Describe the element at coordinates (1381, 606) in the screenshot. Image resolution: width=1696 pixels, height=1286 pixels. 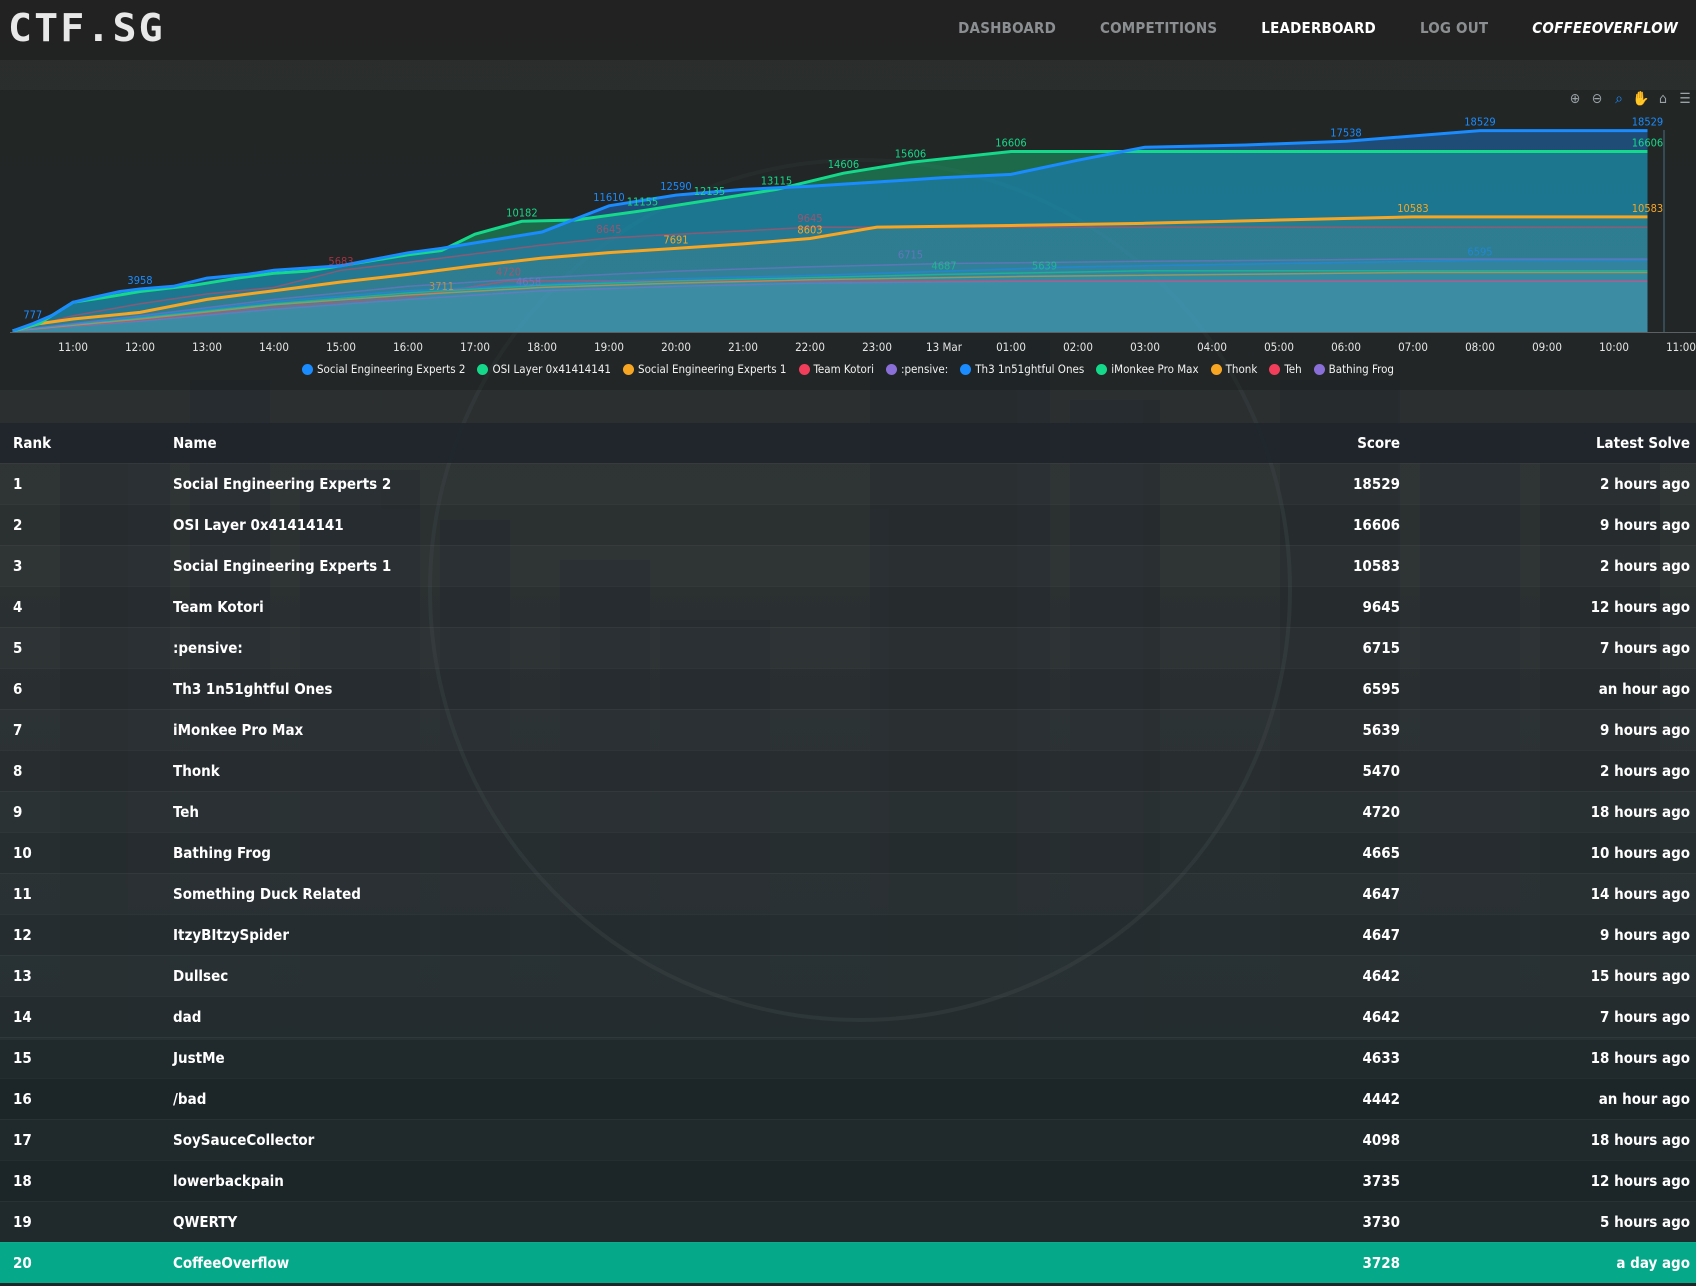
I see `cell-score: 9645` at that location.